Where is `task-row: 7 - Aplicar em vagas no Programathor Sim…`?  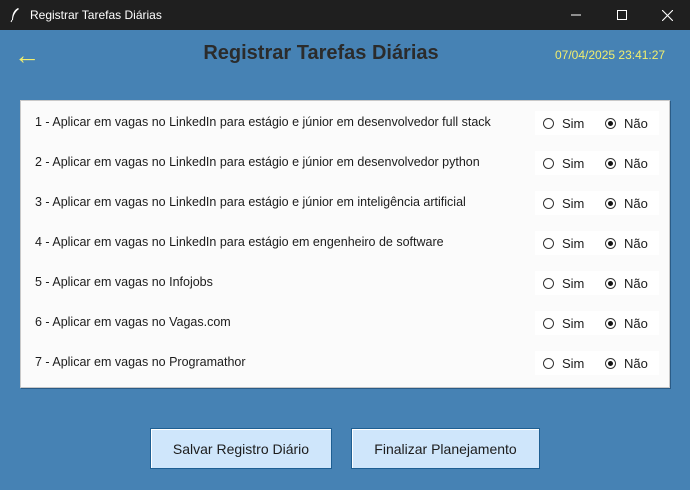
task-row: 7 - Aplicar em vagas no Programathor Sim… is located at coordinates (345, 363).